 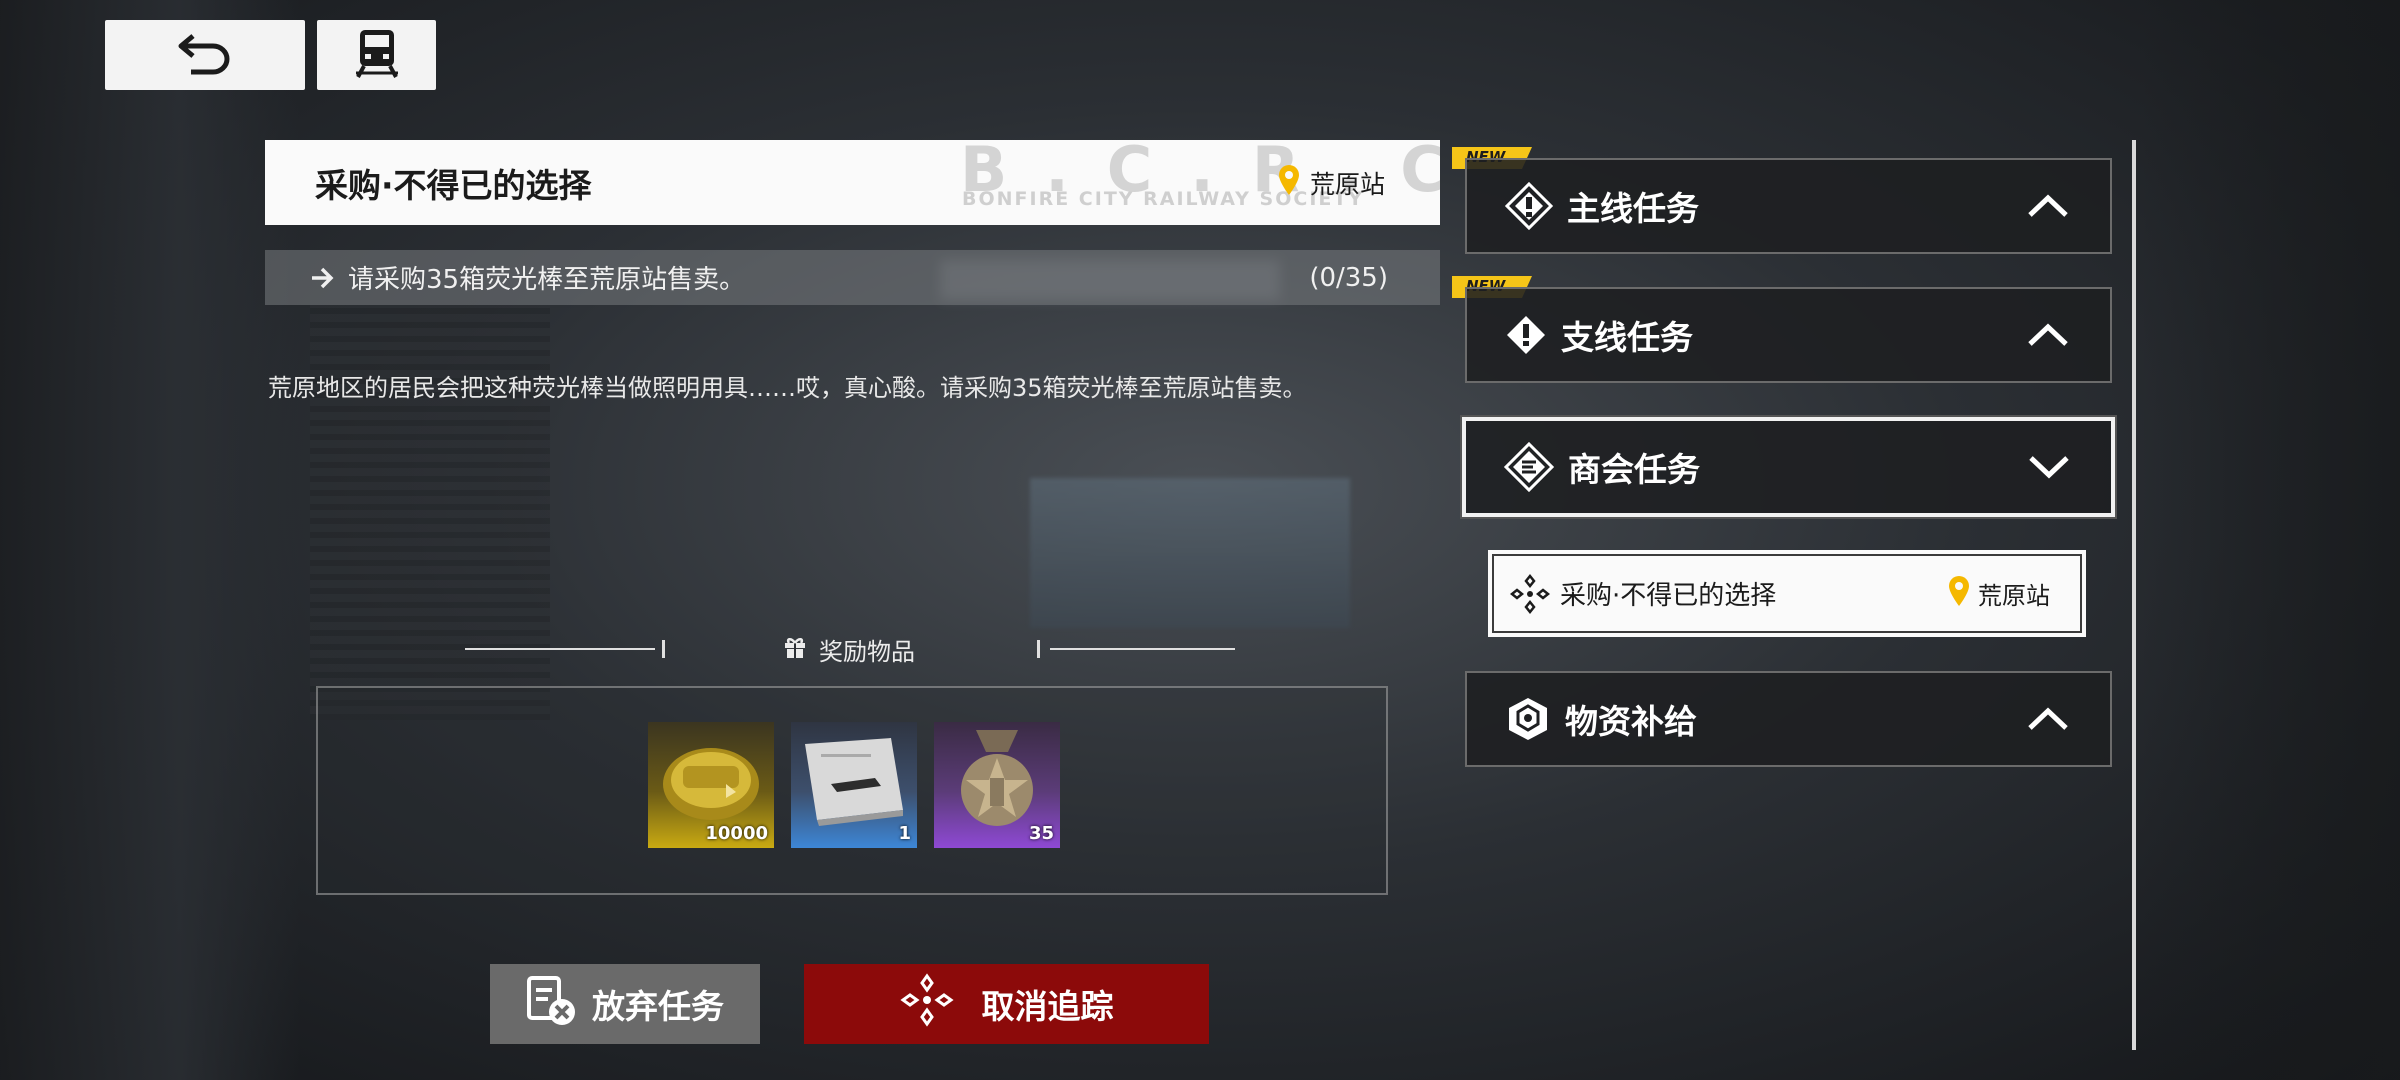 I want to click on untrack-button: 取消追踪, so click(x=1006, y=1004).